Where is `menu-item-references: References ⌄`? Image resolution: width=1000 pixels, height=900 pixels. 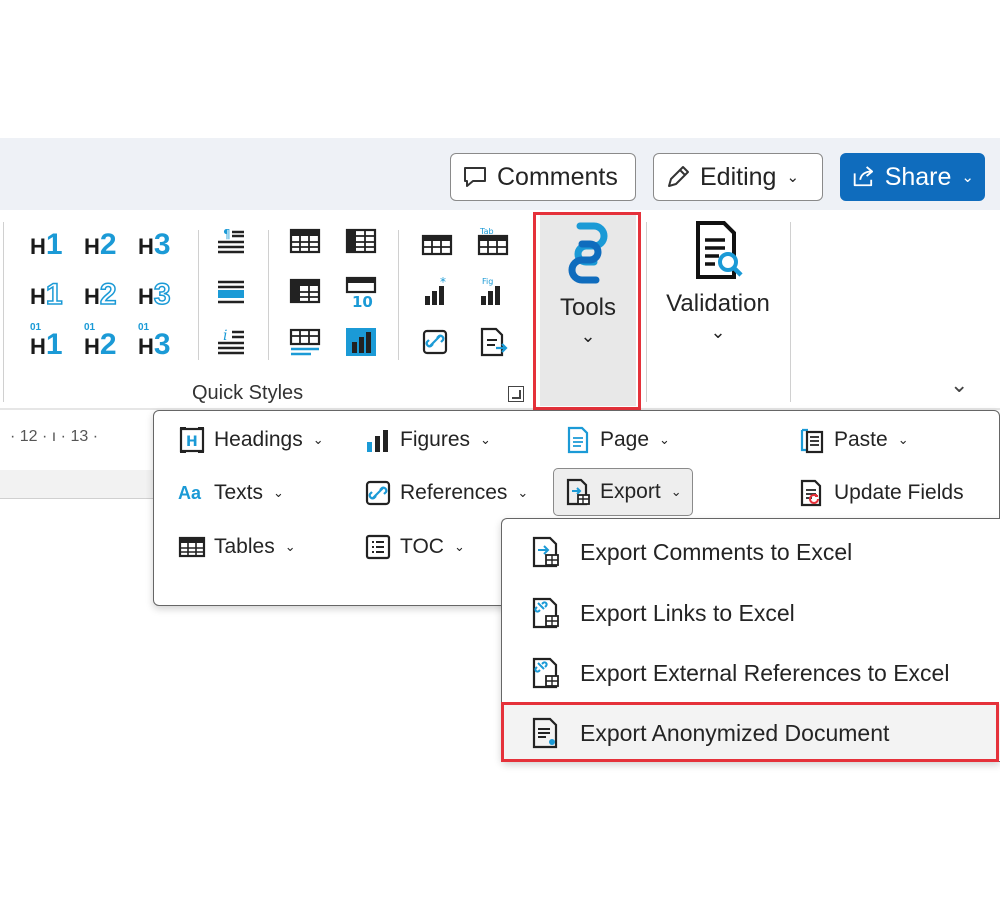
menu-item-references: References ⌄ is located at coordinates (446, 493).